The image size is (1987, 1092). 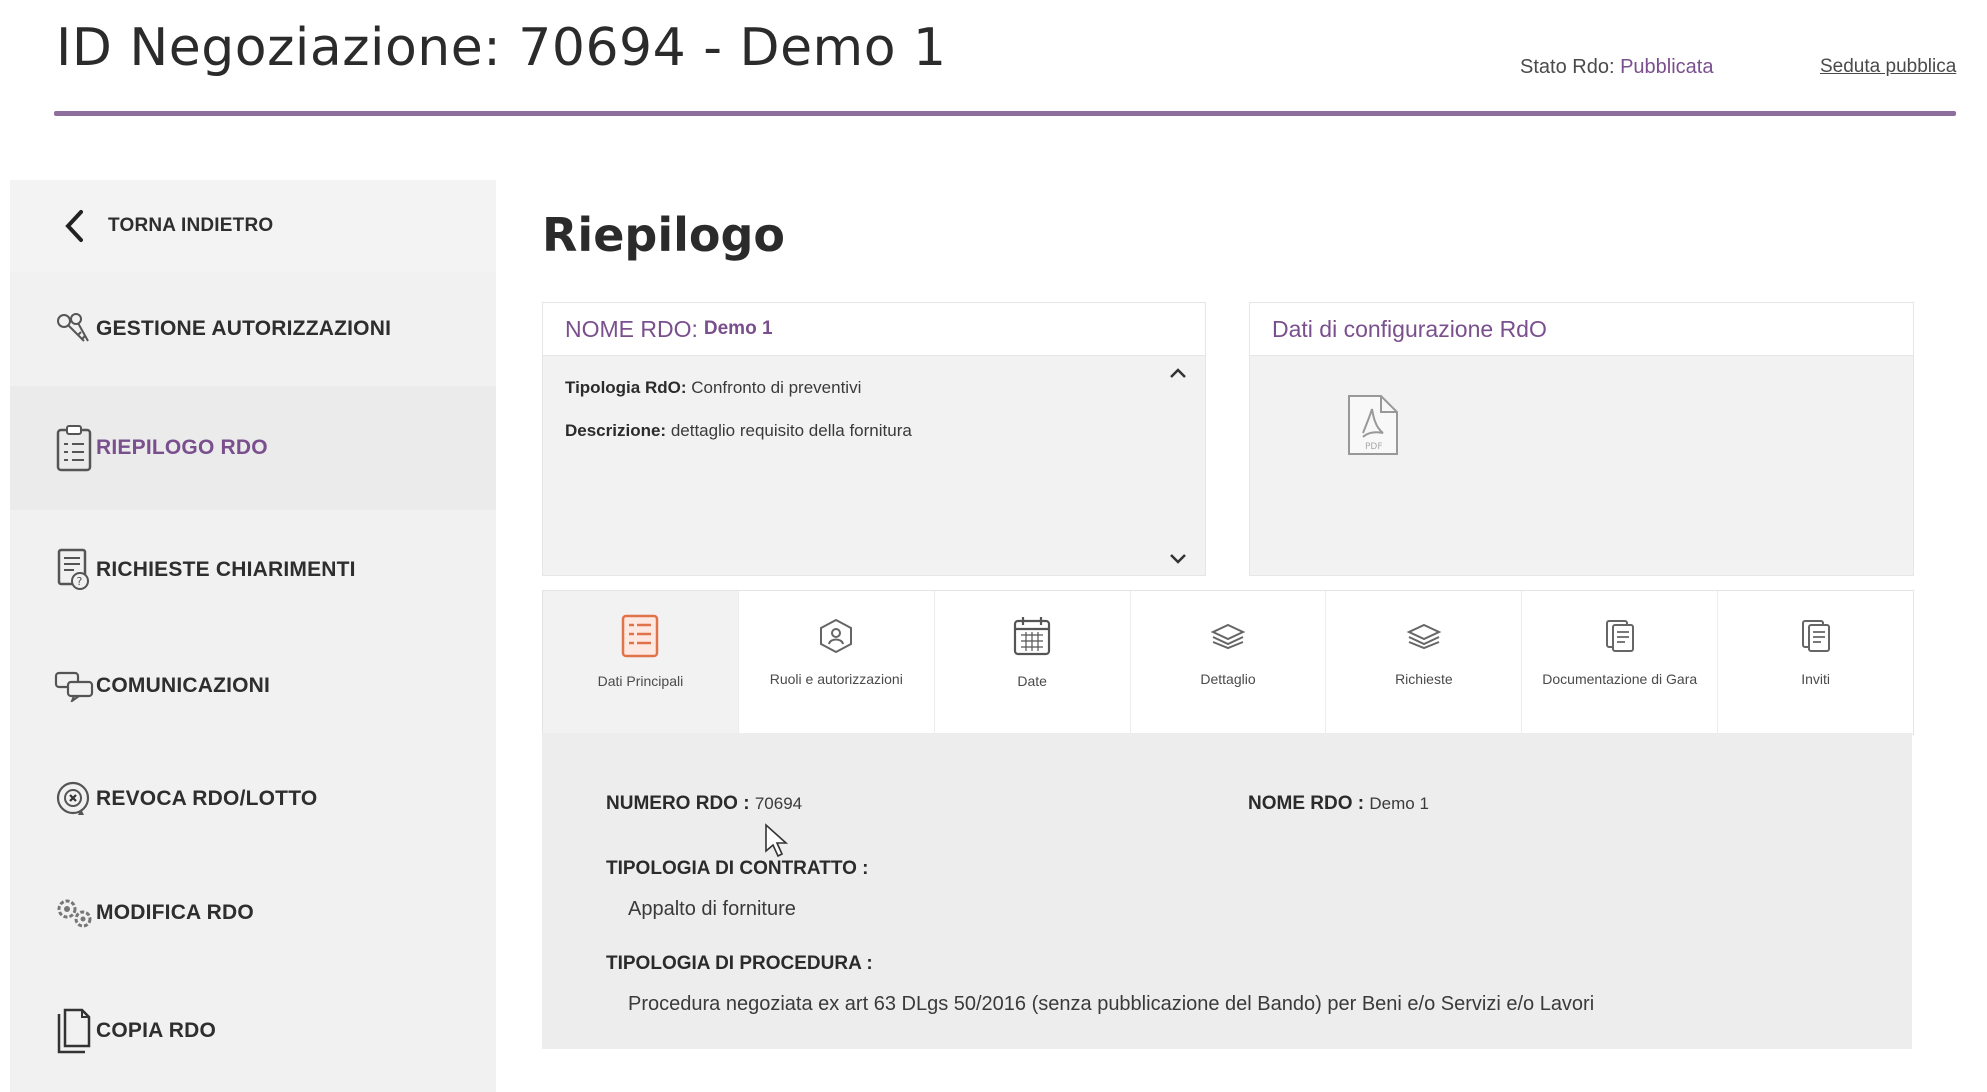 I want to click on nome-rdo-label: NOME RDO :, so click(x=1306, y=803).